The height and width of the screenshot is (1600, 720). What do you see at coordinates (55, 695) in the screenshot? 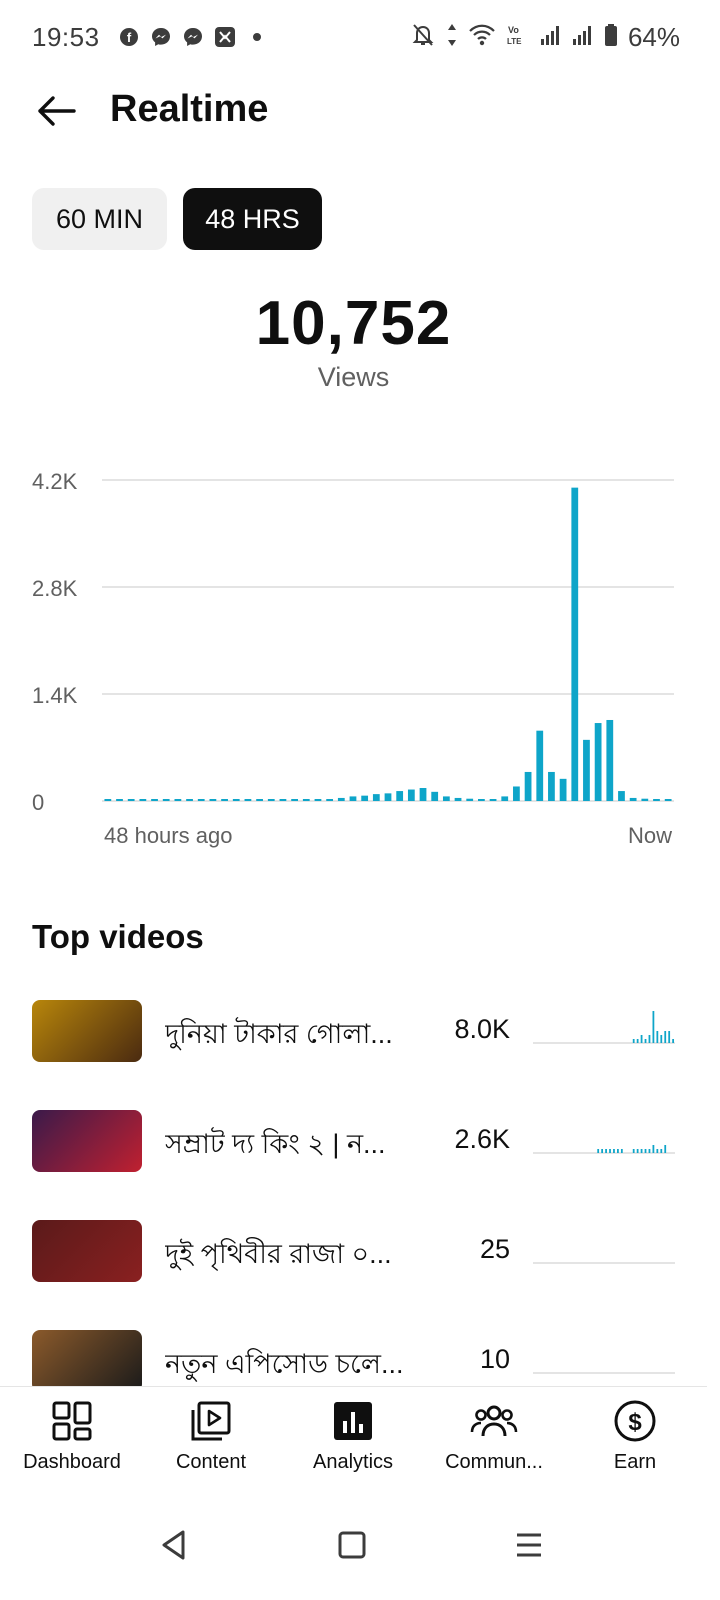
I see `chart-y-tick-label: 1.4K` at bounding box center [55, 695].